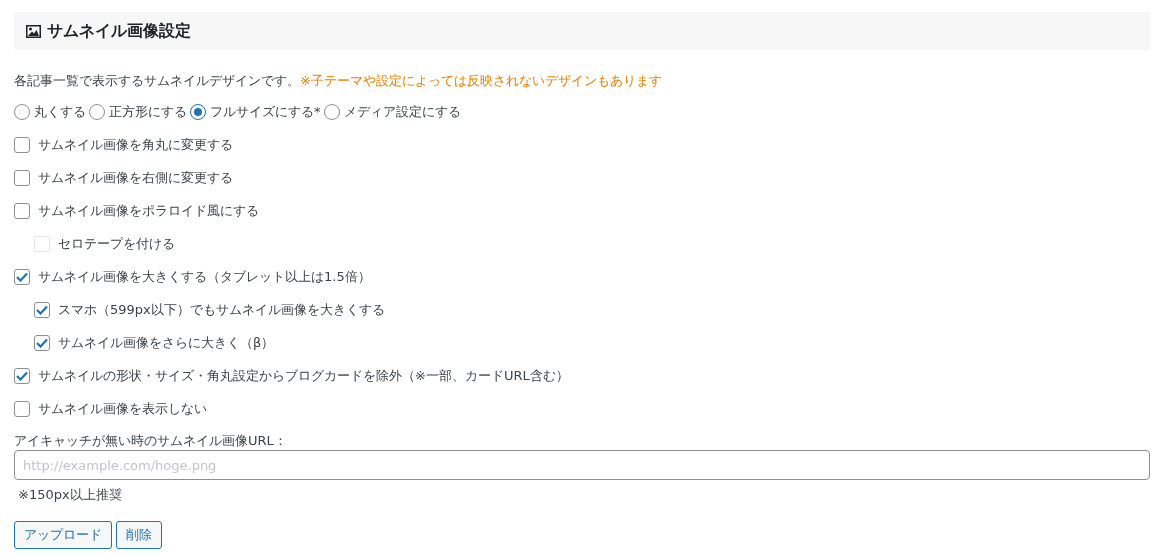 The image size is (1164, 556). Describe the element at coordinates (582, 465) in the screenshot. I see `url-field: http://example.com/hoge.png` at that location.